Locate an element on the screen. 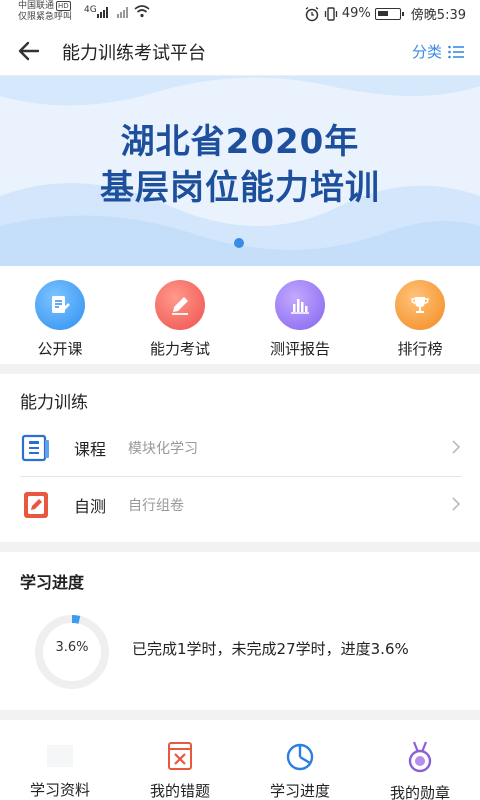 Image resolution: width=480 pixels, height=800 pixels. signal-icon is located at coordinates (102, 12).